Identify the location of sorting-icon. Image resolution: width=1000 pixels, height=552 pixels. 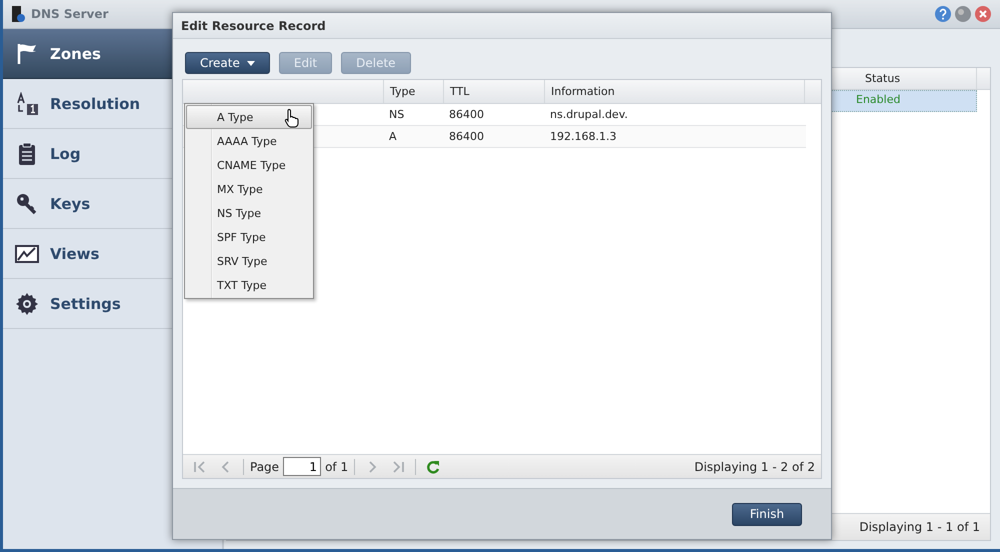
(27, 104).